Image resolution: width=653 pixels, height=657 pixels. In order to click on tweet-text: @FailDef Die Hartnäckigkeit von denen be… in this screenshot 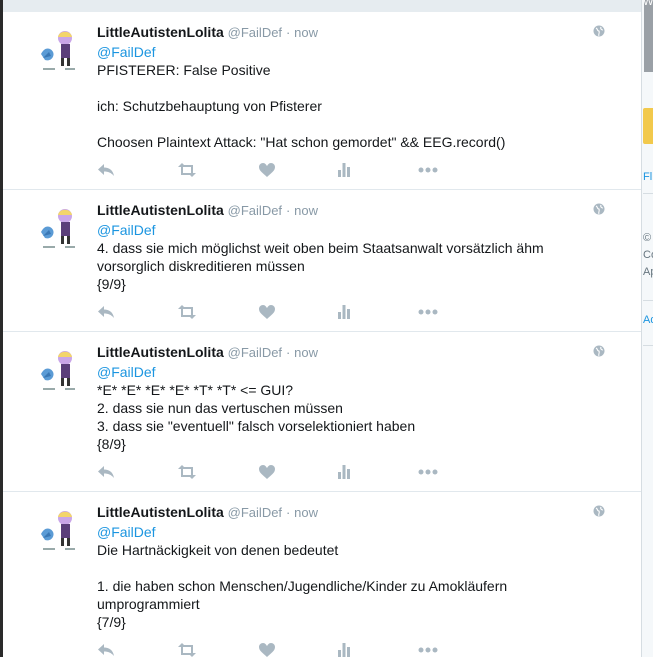, I will do `click(352, 577)`.